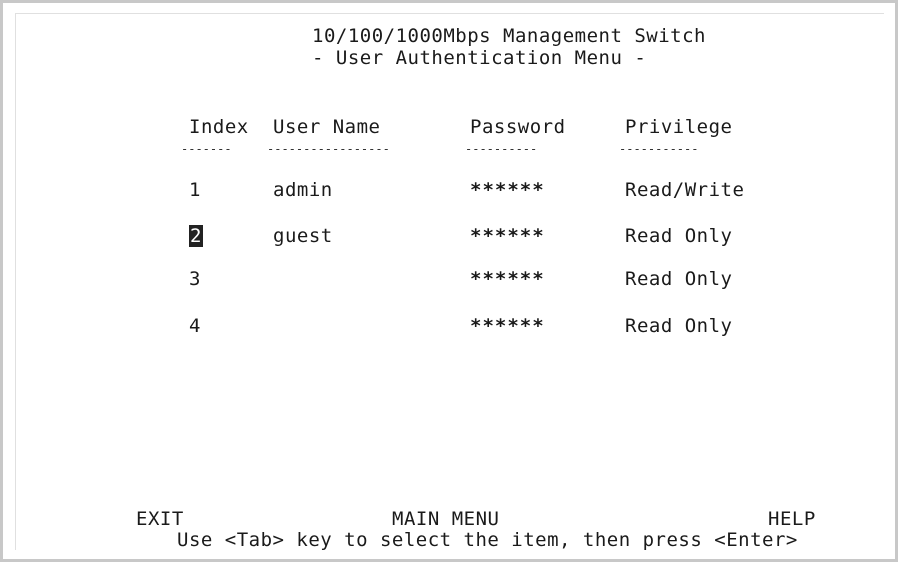 The width and height of the screenshot is (898, 562). Describe the element at coordinates (206, 149) in the screenshot. I see `header-underline-index: -------` at that location.